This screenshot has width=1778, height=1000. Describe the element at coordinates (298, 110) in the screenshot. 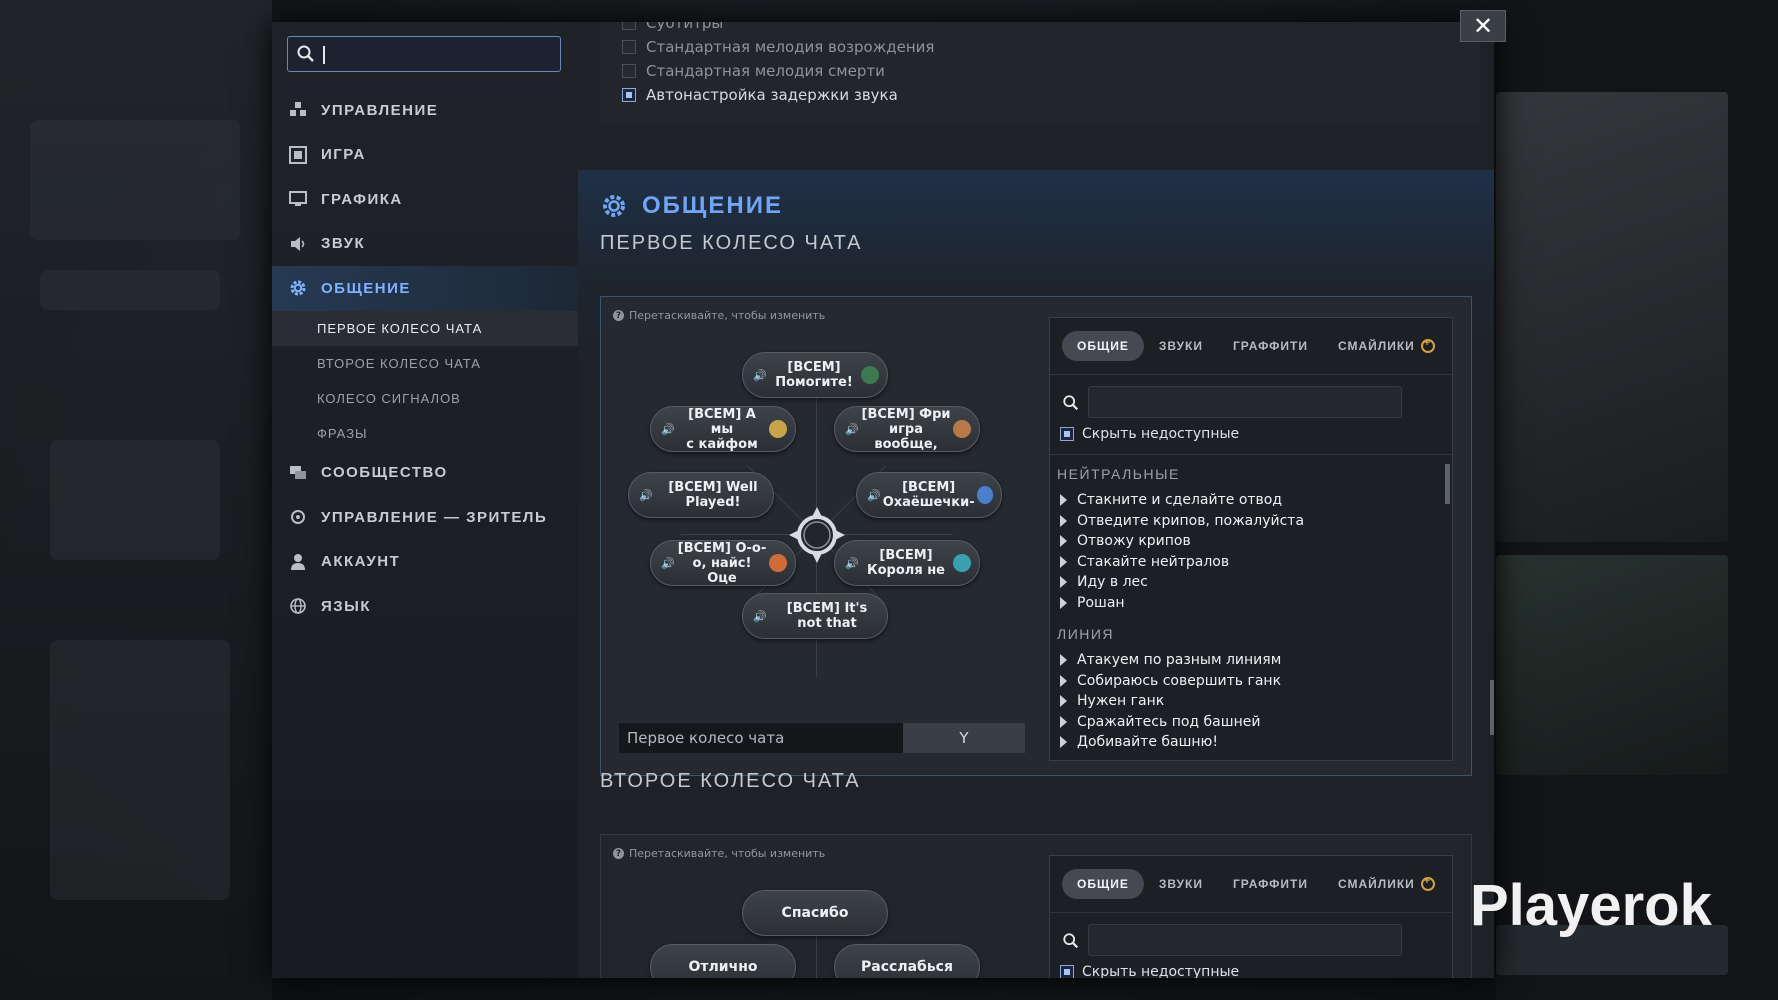

I see `controls-icon` at that location.